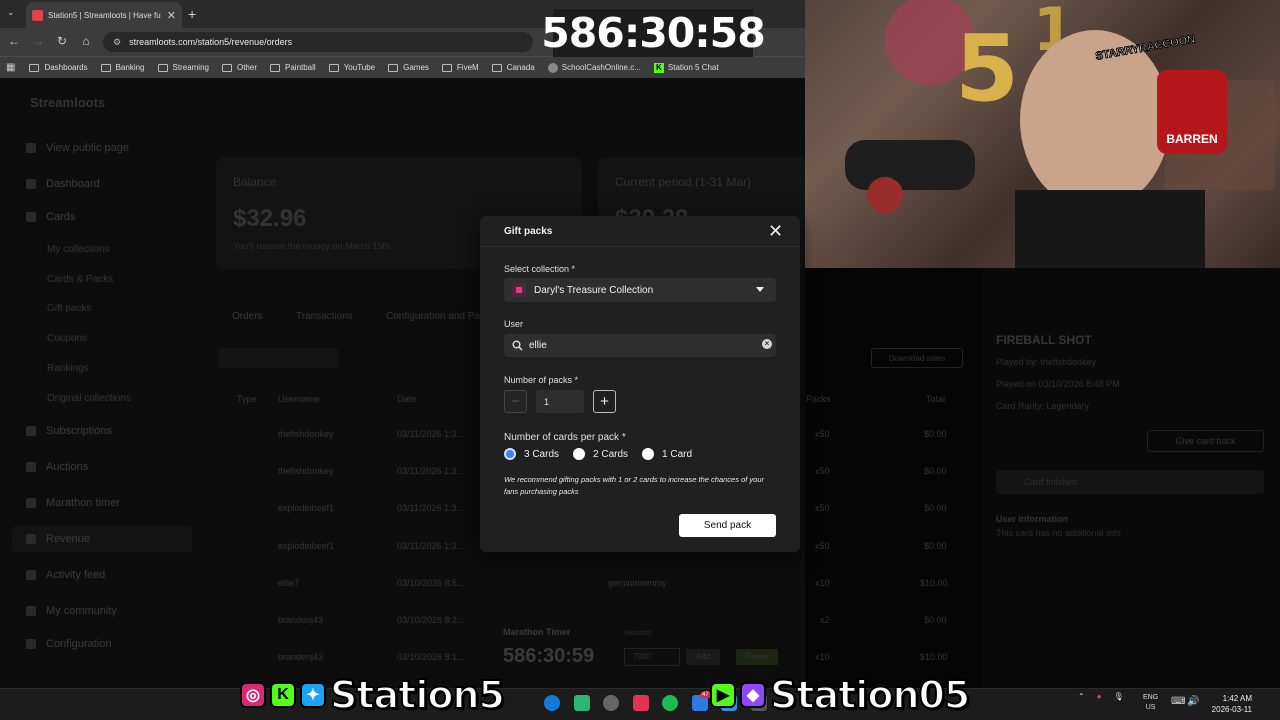 Image resolution: width=1280 pixels, height=720 pixels. I want to click on close-icon: ✕, so click(775, 231).